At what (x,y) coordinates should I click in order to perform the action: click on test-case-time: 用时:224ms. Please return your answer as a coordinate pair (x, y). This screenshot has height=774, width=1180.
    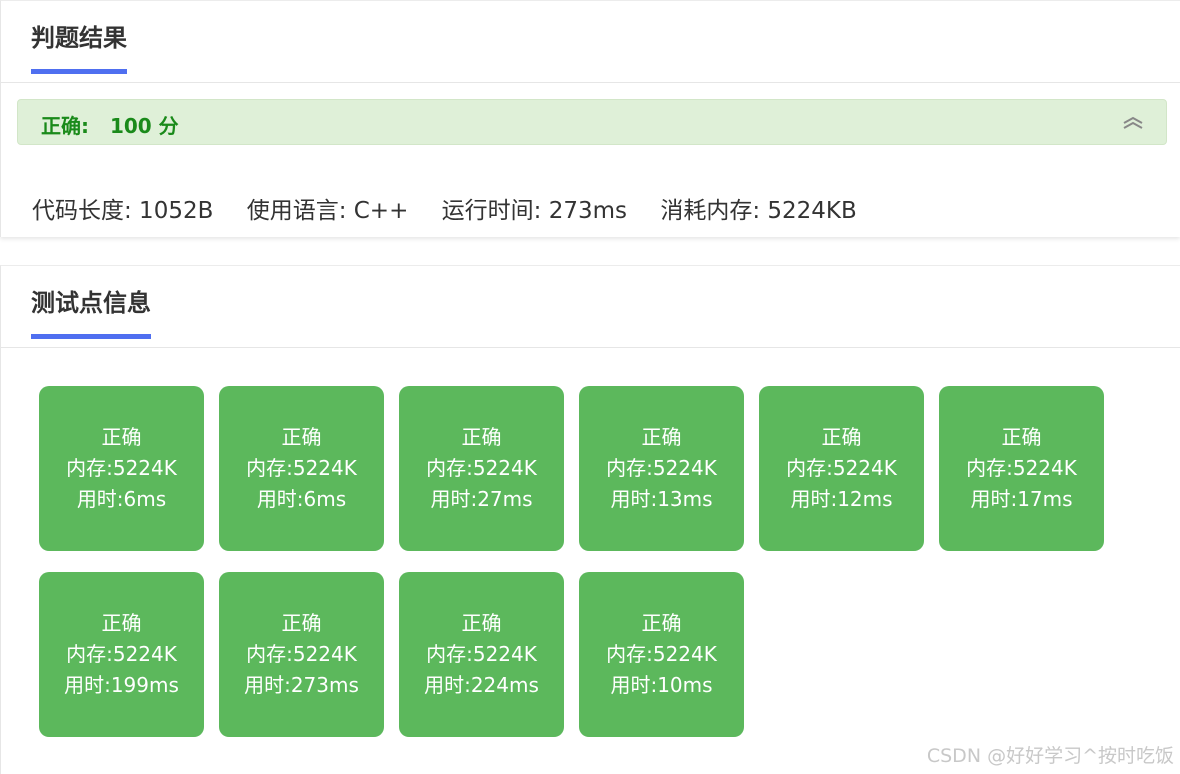
    Looking at the image, I should click on (481, 685).